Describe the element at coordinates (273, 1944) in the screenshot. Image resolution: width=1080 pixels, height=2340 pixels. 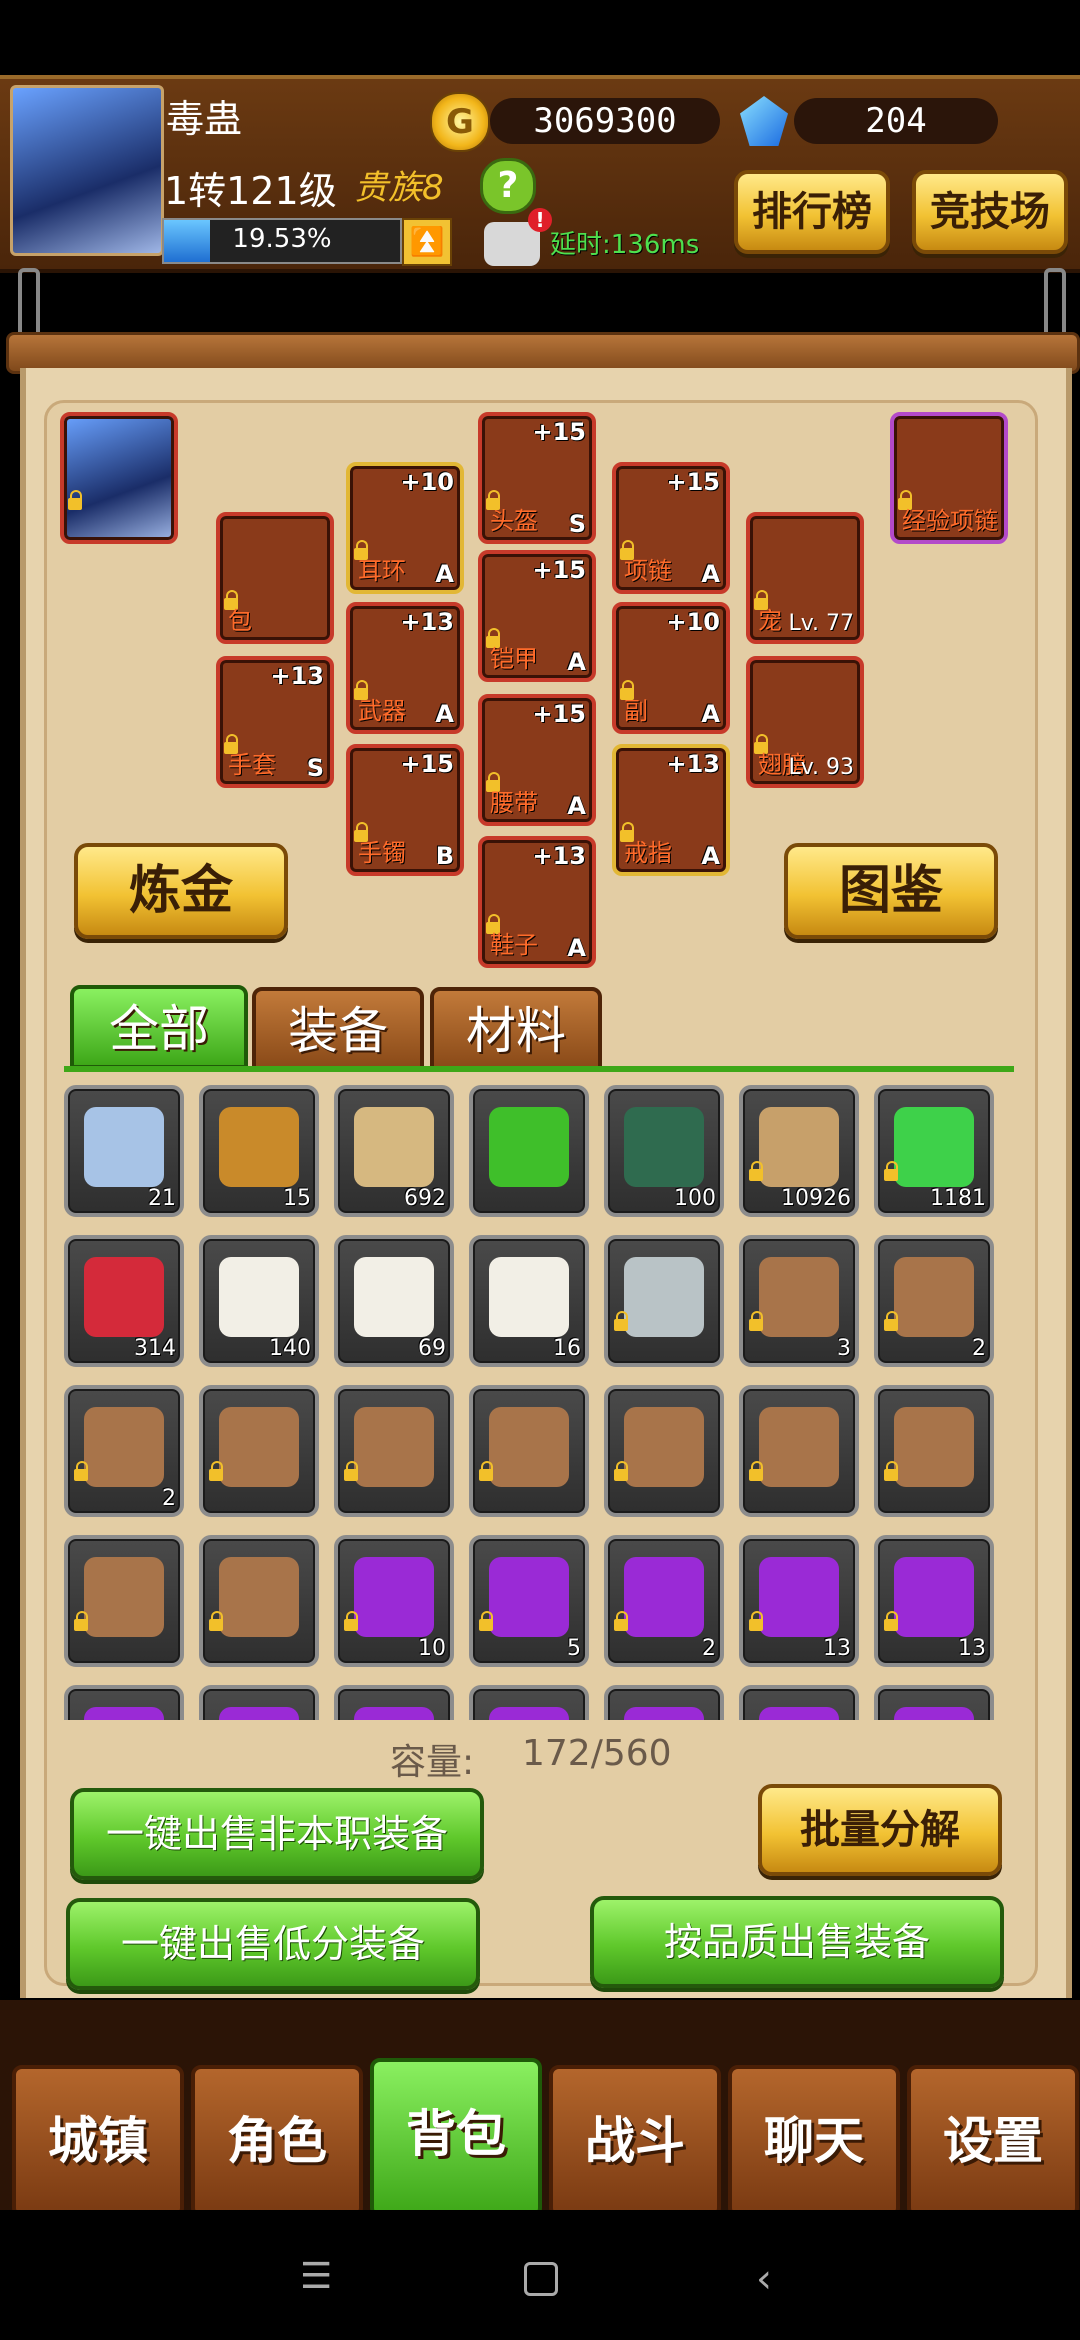
I see `sell-low-score-button: 一键出售低分装备` at that location.